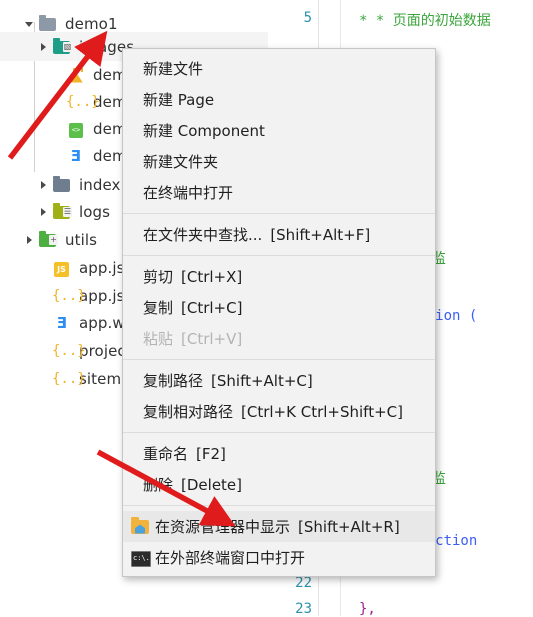 Image resolution: width=533 pixels, height=617 pixels. I want to click on line-number: 22, so click(303, 583).